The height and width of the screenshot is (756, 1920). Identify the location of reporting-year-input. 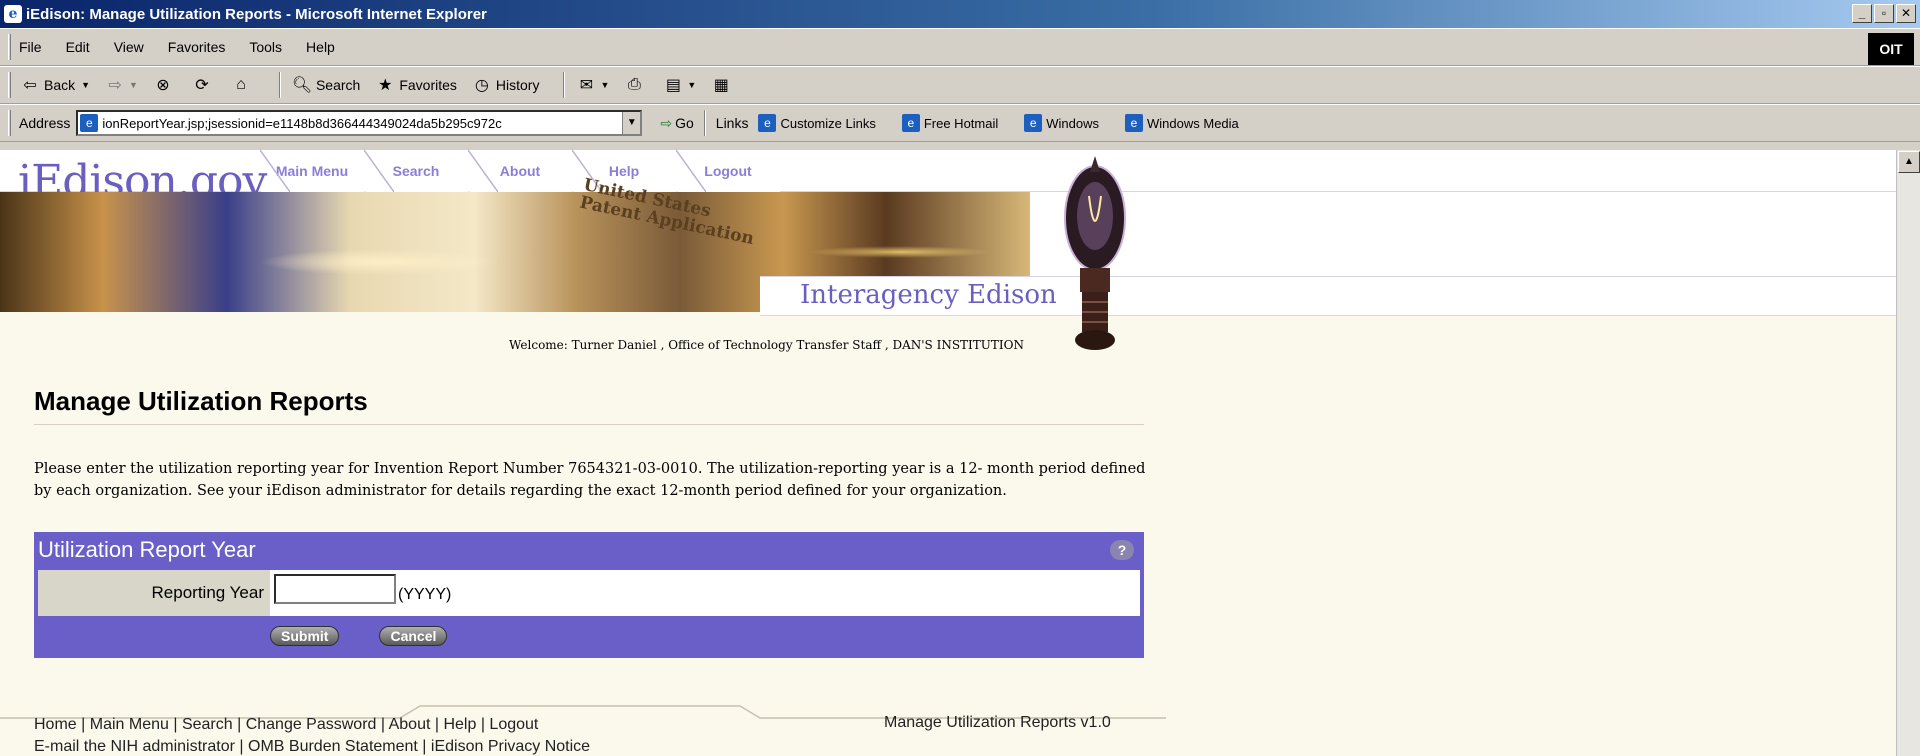
(335, 589).